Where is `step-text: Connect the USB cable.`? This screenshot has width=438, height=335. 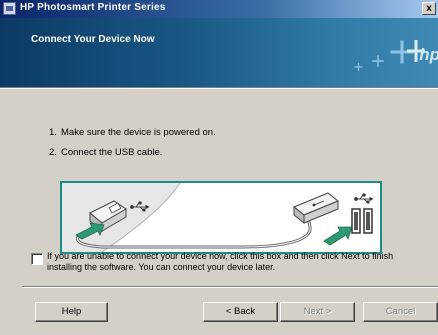
step-text: Connect the USB cable. is located at coordinates (112, 152).